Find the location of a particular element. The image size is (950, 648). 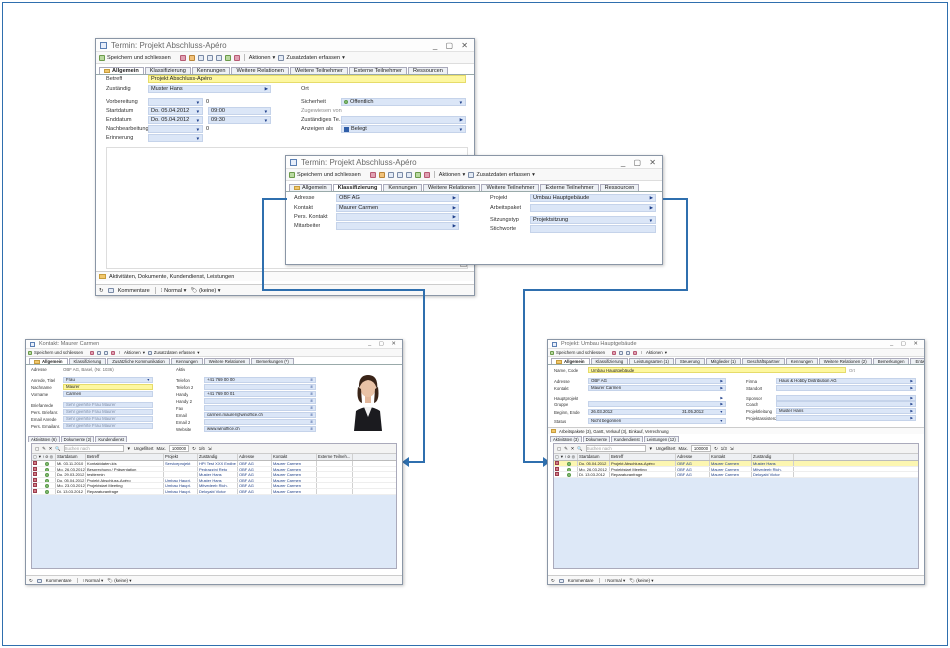

print-icon is located at coordinates (408, 174).